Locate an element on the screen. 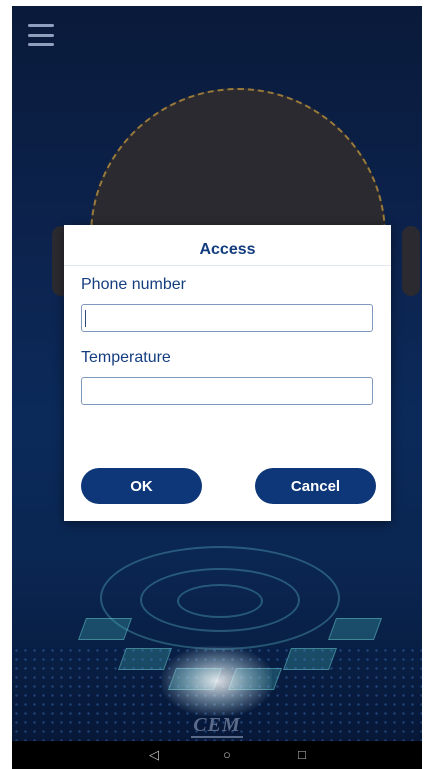 The width and height of the screenshot is (438, 769). phone-number-input is located at coordinates (227, 318).